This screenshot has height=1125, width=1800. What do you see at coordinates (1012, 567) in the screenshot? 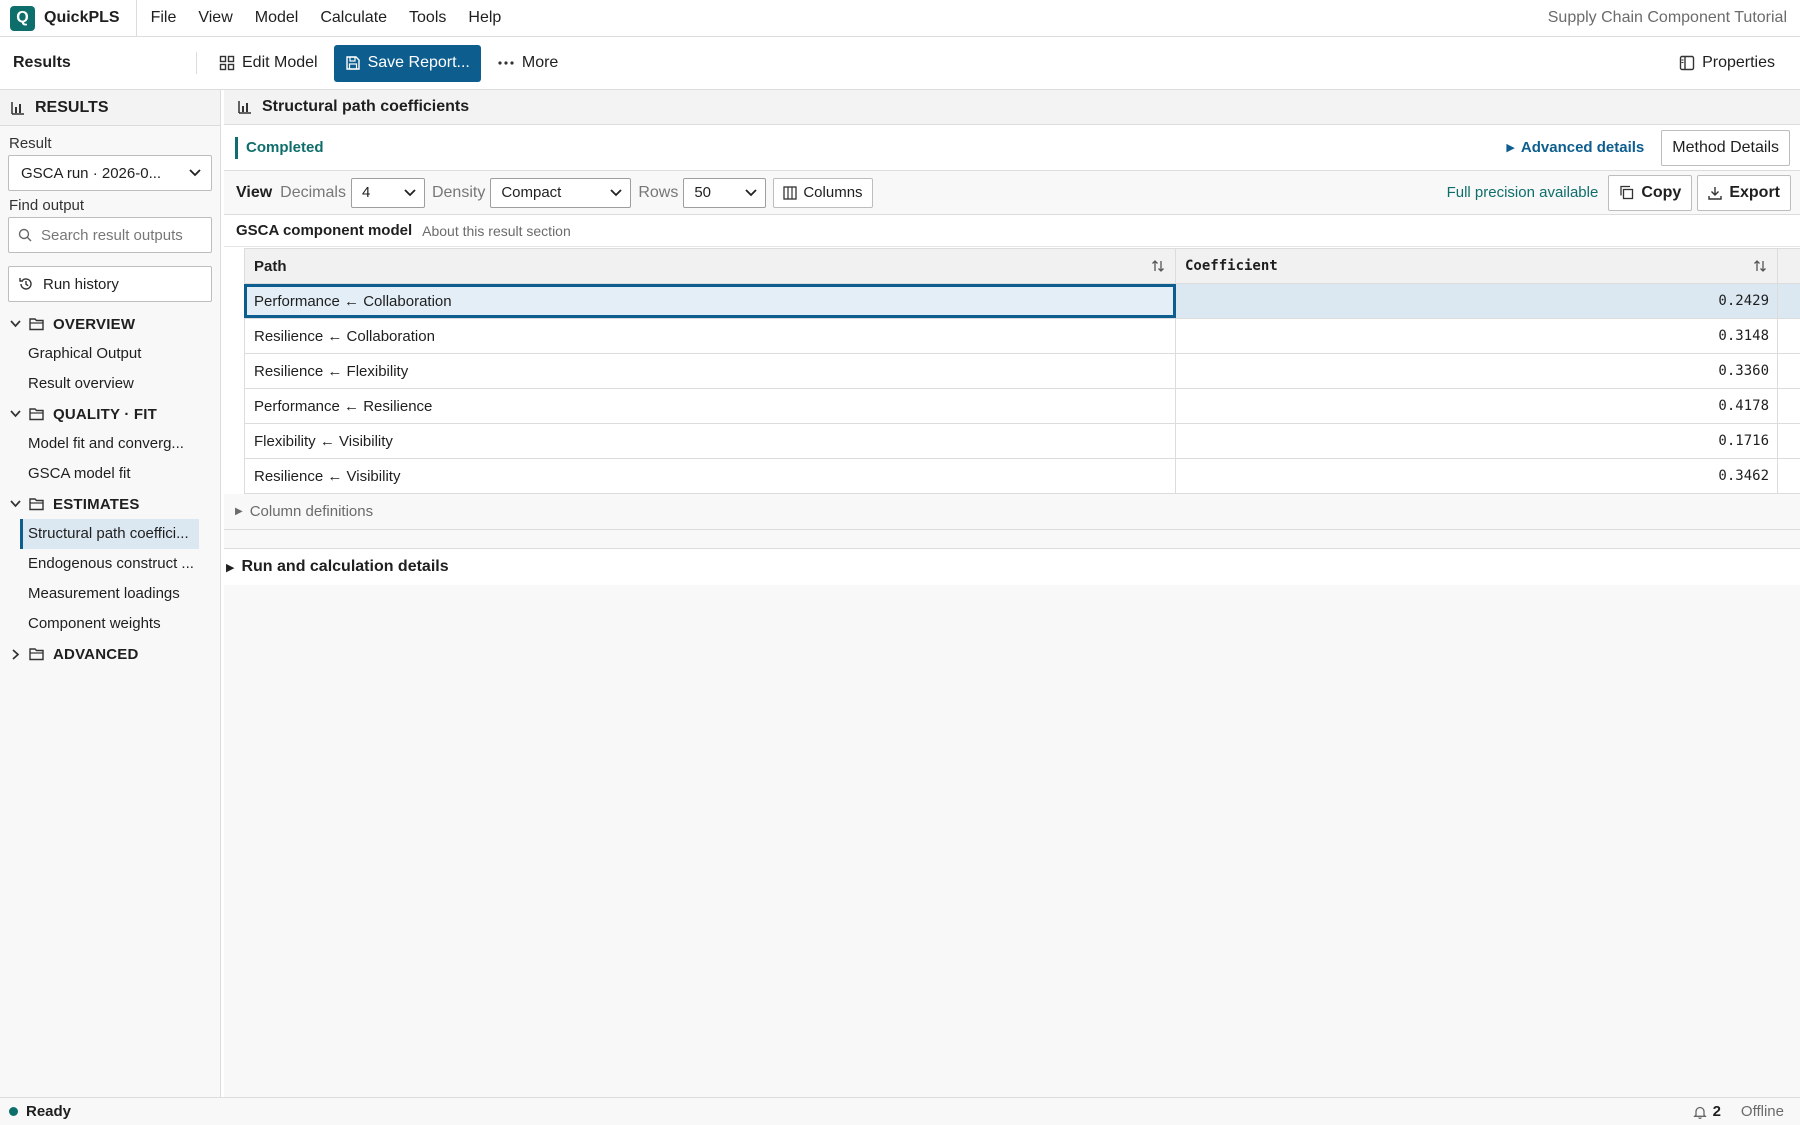
I see `run-details-toggle: ▶ Run and calculation details` at bounding box center [1012, 567].